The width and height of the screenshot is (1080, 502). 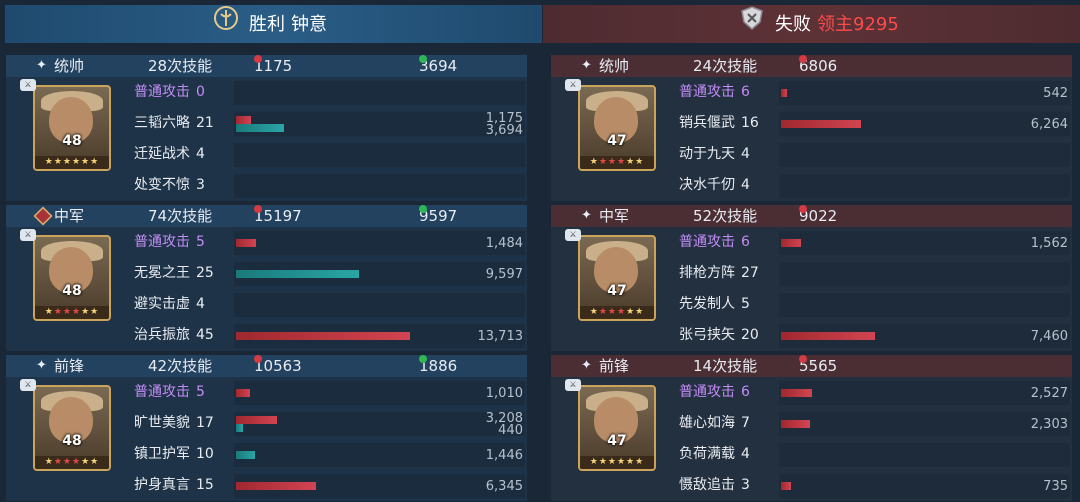 I want to click on skill-row: 普通攻击 6 542, so click(x=875, y=92).